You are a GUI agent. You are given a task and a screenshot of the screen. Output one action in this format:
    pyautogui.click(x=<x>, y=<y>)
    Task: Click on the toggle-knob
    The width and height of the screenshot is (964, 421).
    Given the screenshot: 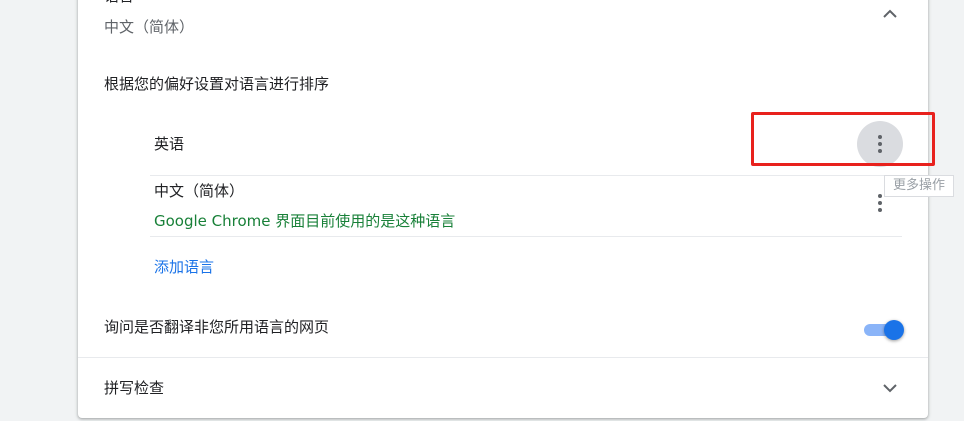 What is the action you would take?
    pyautogui.click(x=894, y=330)
    